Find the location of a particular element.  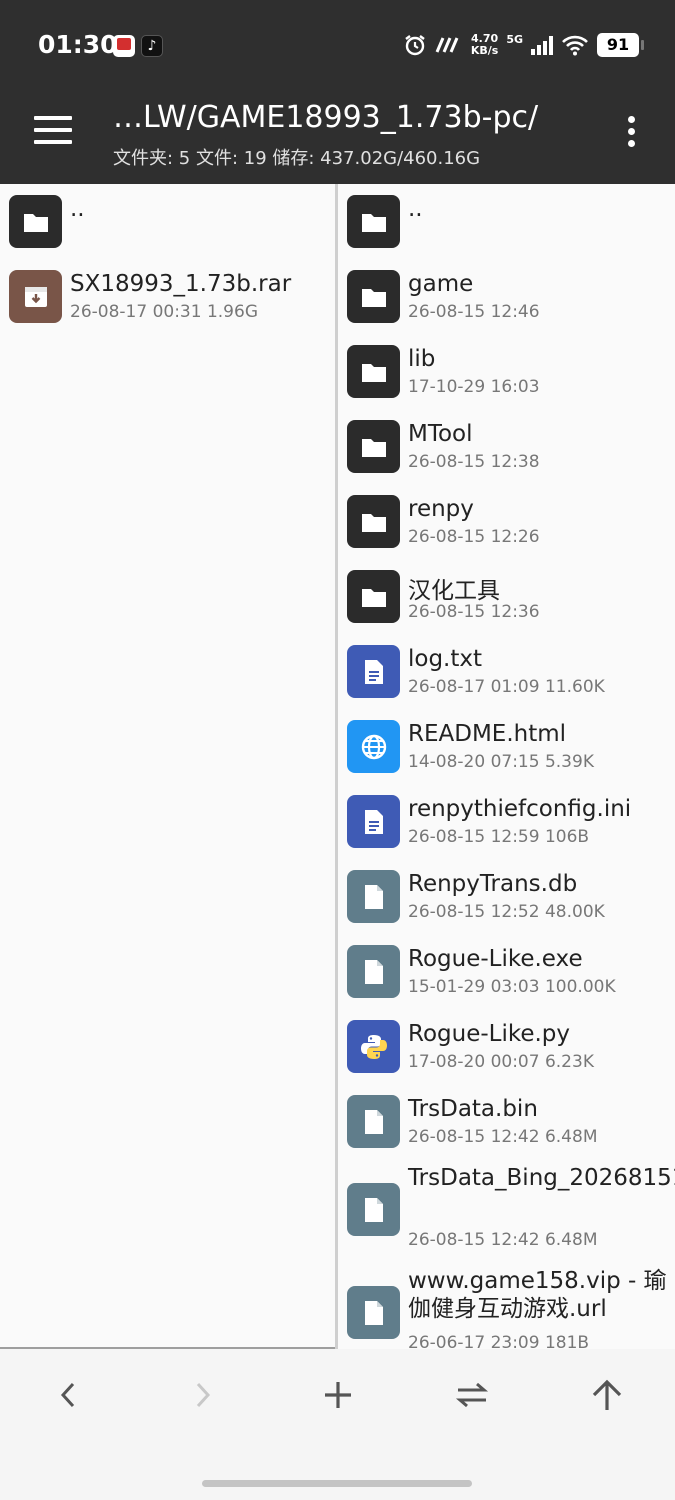

file-row: MTool 26-08-15 12:38 is located at coordinates (506, 446).